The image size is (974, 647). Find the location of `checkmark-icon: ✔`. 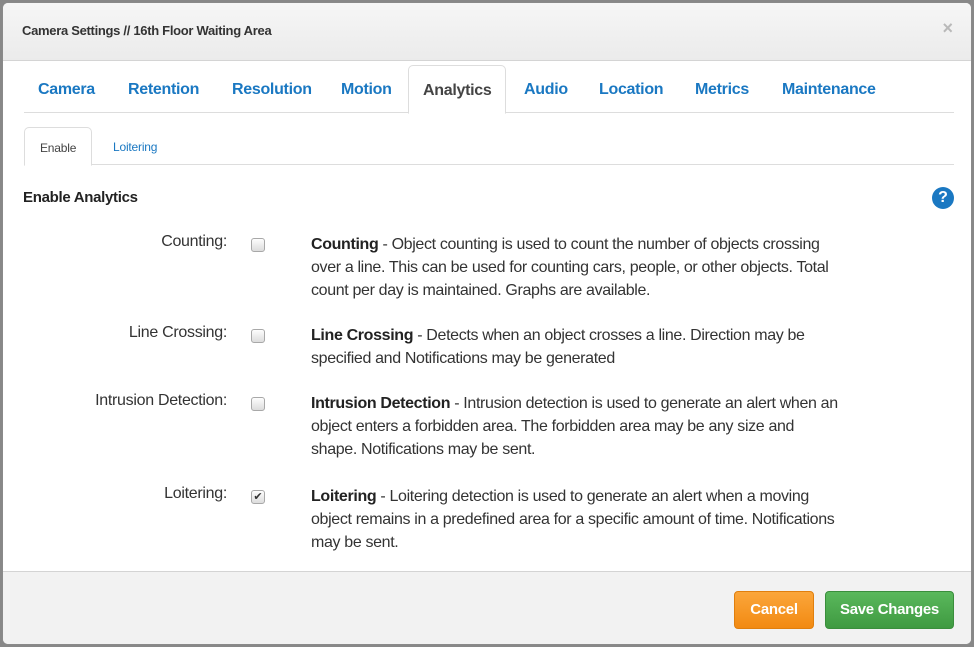

checkmark-icon: ✔ is located at coordinates (258, 497).